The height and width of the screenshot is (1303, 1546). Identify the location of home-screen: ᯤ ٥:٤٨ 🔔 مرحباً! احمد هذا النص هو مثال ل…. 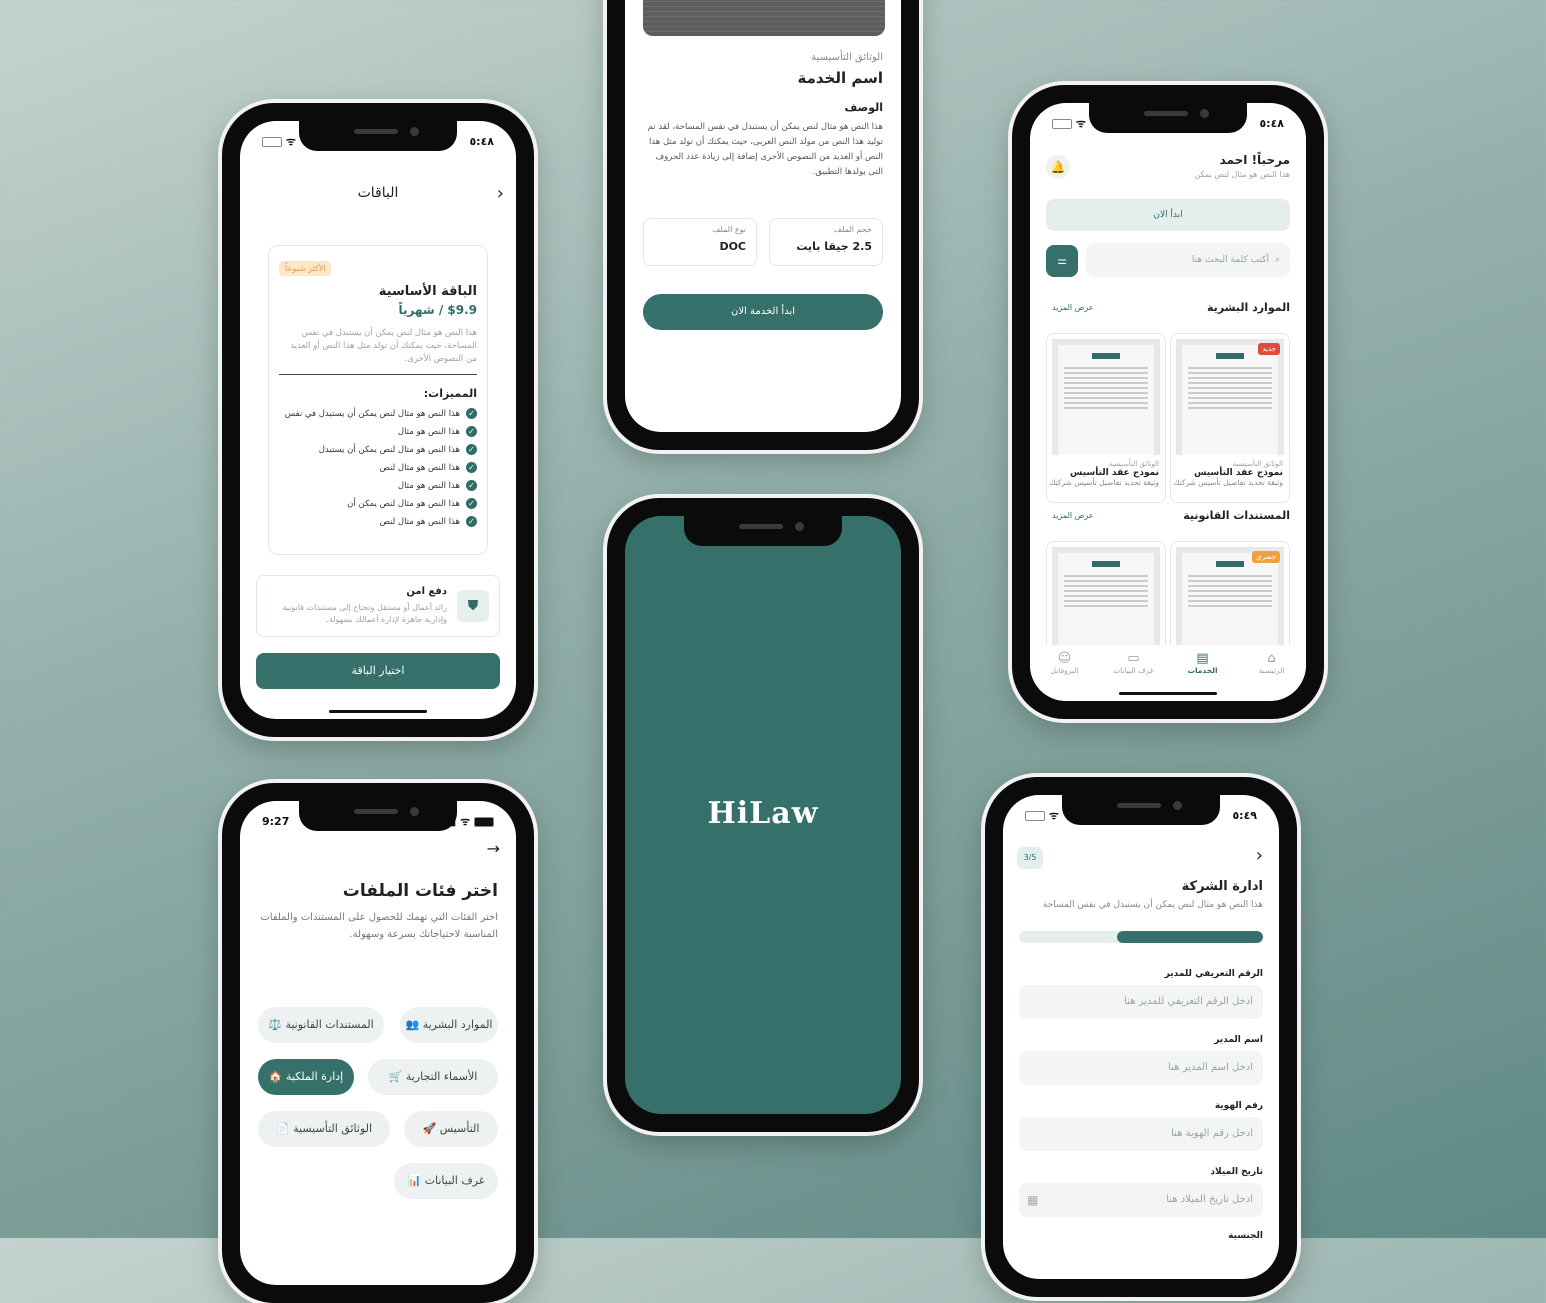
(1168, 402).